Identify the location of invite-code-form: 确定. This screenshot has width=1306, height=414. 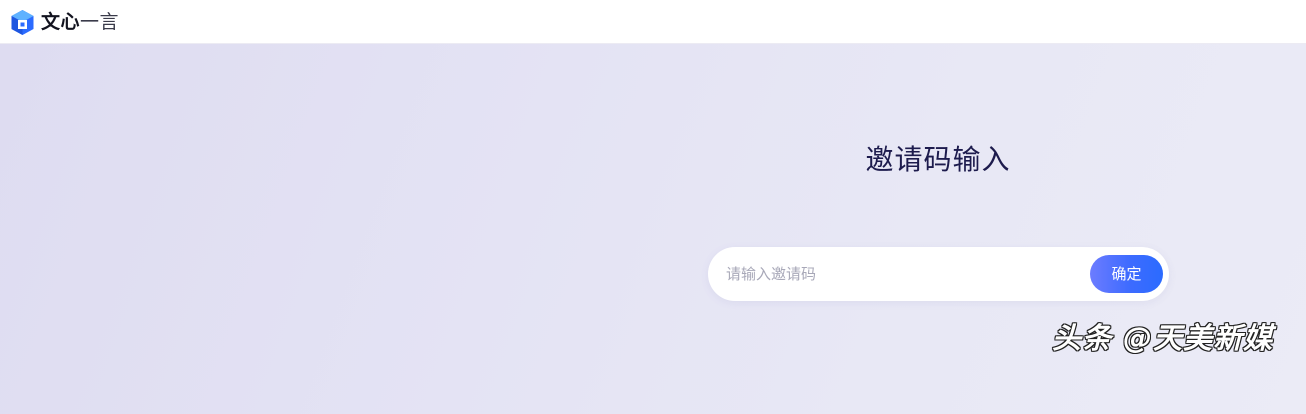
(938, 274).